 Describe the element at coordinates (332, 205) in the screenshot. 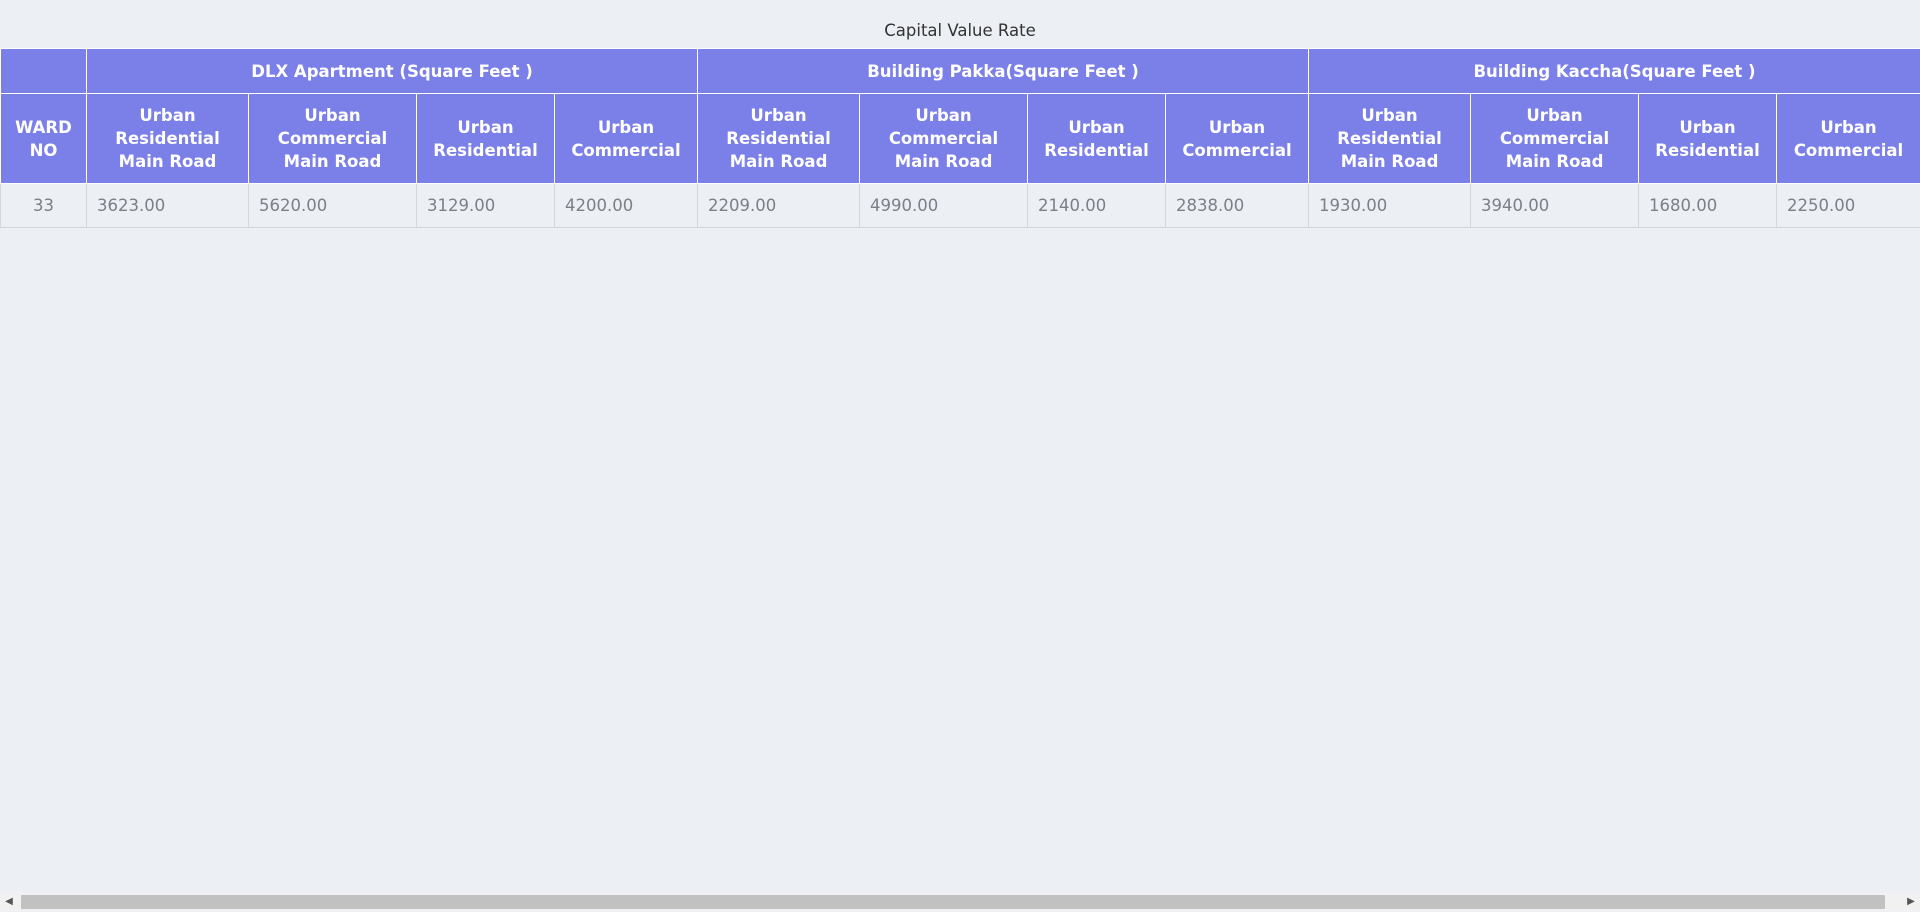

I see `table-cell: 5620.00` at that location.